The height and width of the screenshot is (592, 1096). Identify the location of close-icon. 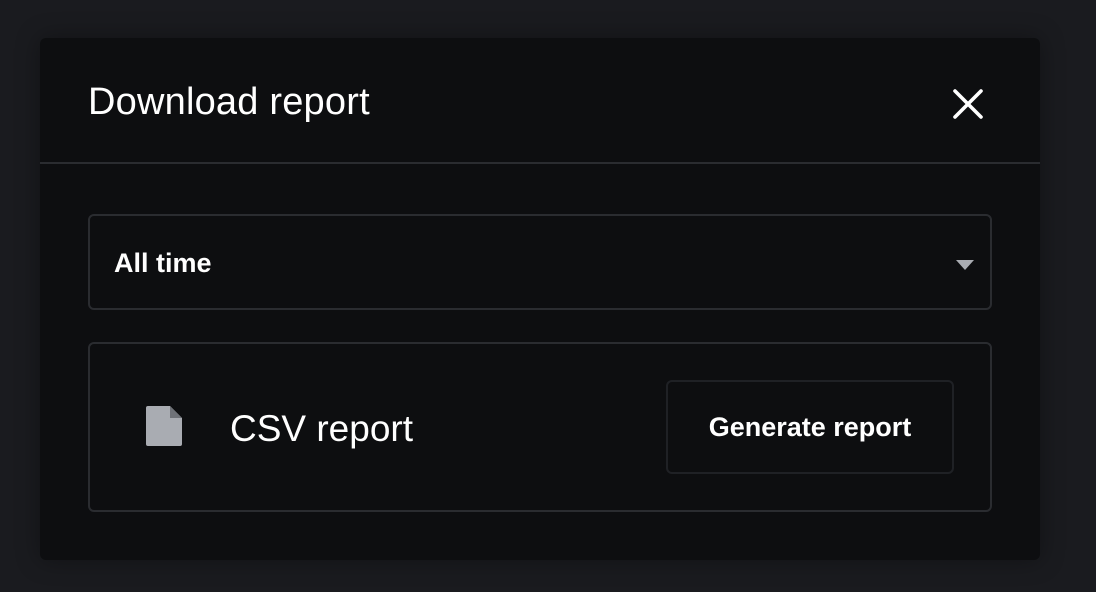
(968, 104).